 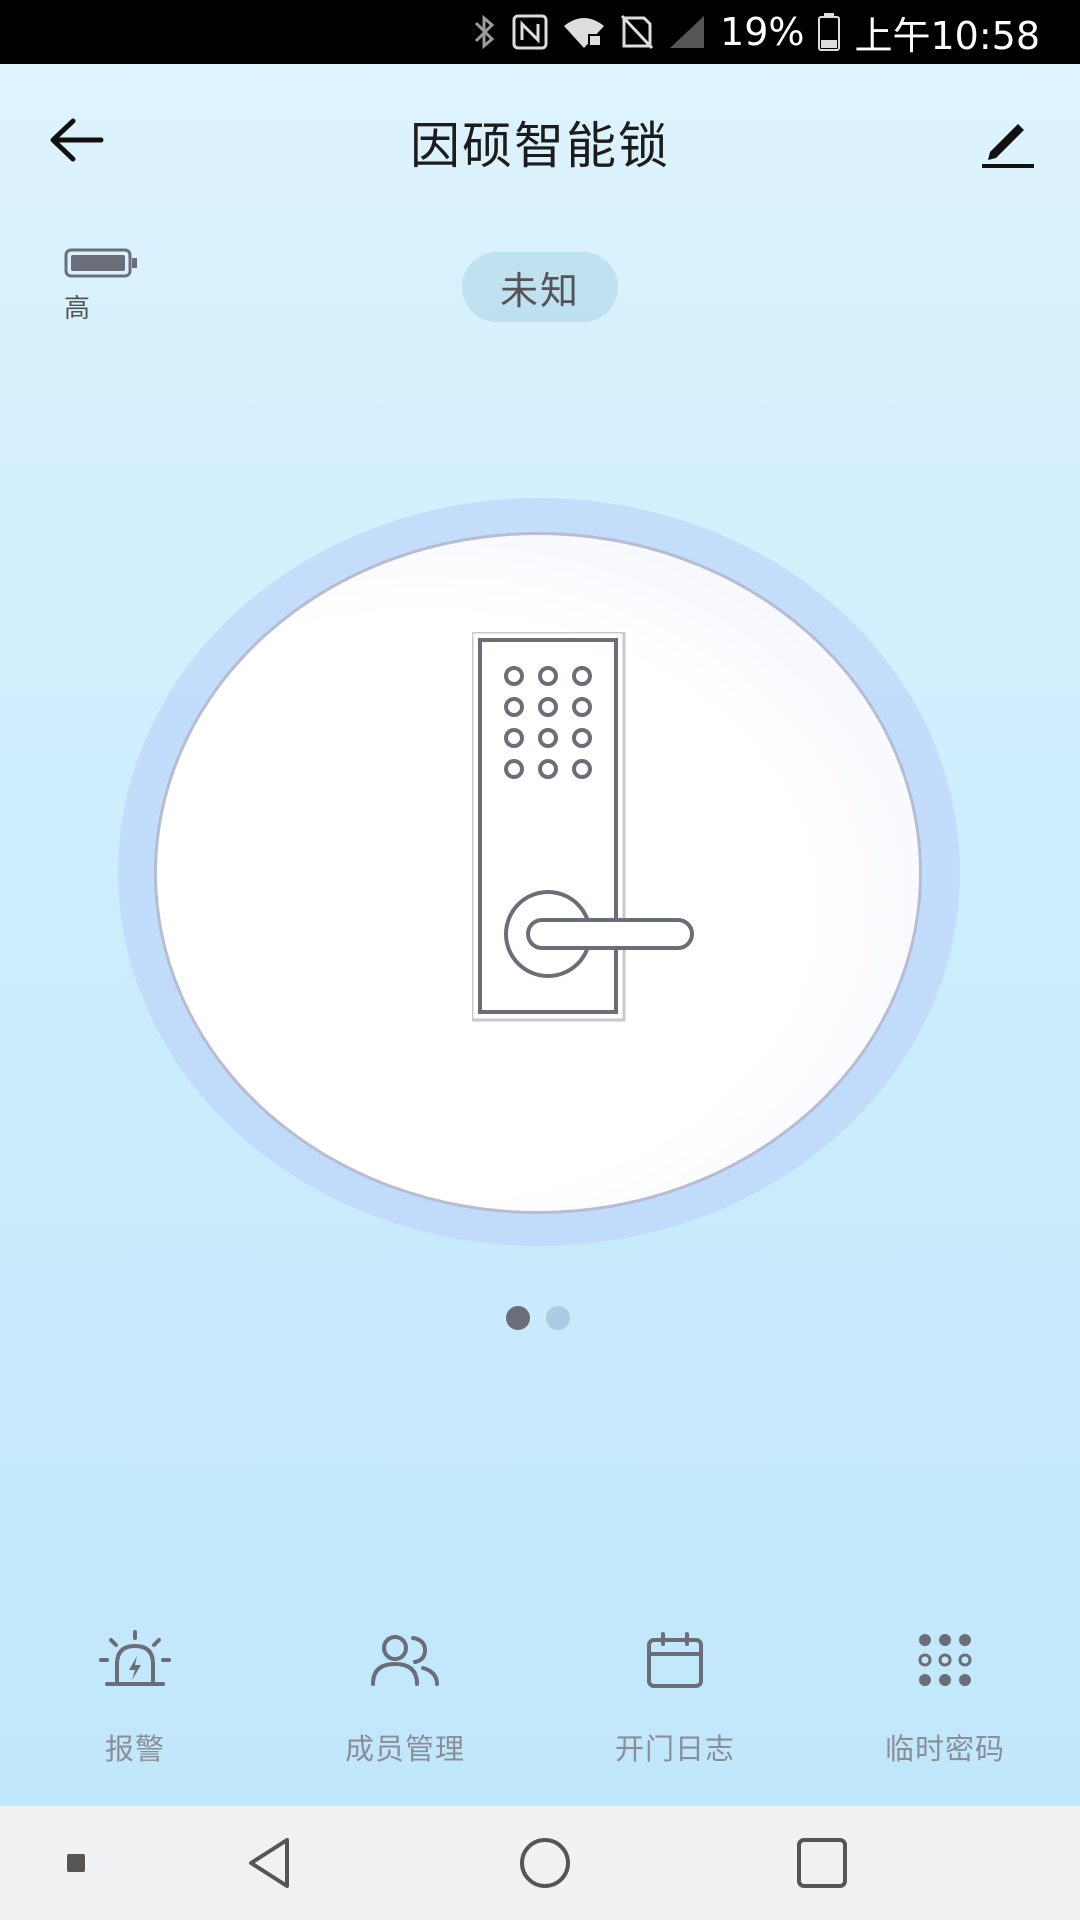 I want to click on action-bar: 报警 成员管理 开门日志 临时密码, so click(x=540, y=1695).